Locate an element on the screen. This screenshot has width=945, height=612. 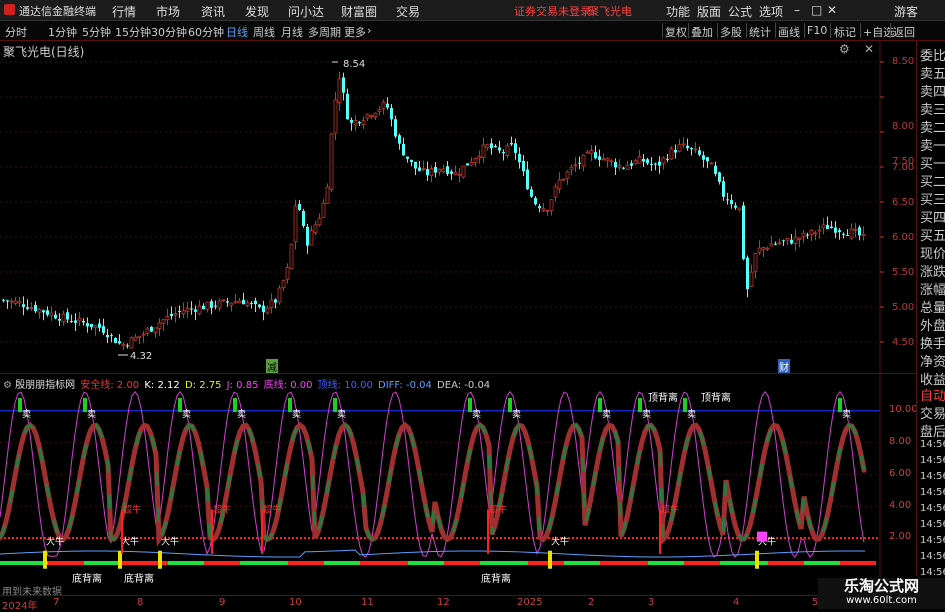
tool-back: 返回 is located at coordinates (904, 32).